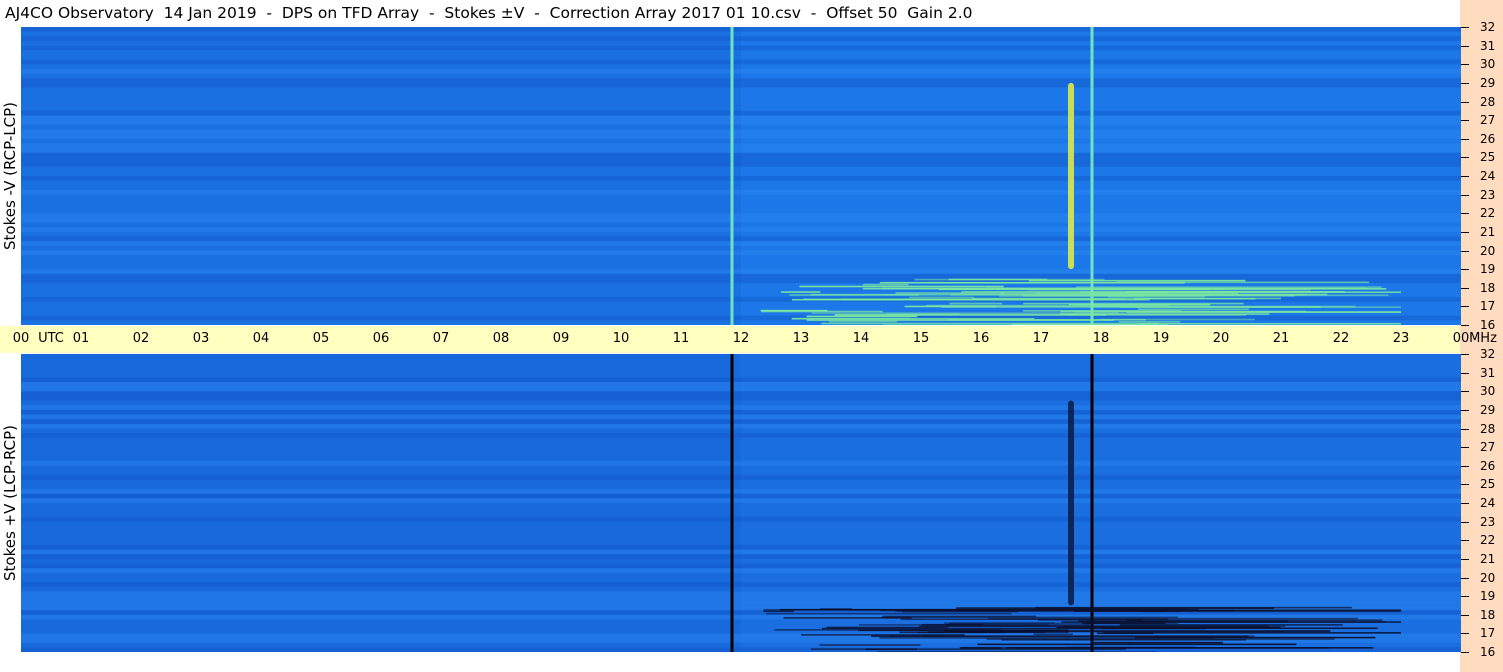 This screenshot has width=1503, height=672. I want to click on x-tick-label: 19, so click(1161, 338).